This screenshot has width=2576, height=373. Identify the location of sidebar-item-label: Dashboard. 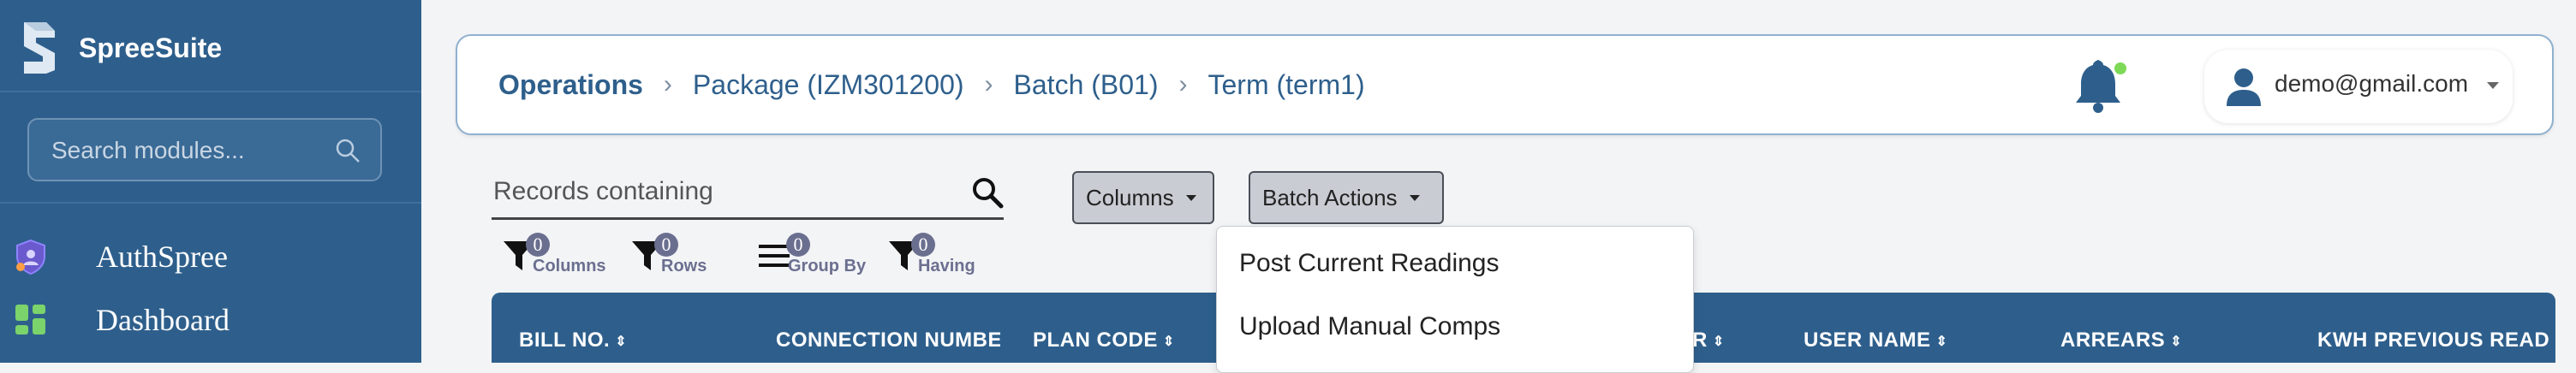
(163, 320).